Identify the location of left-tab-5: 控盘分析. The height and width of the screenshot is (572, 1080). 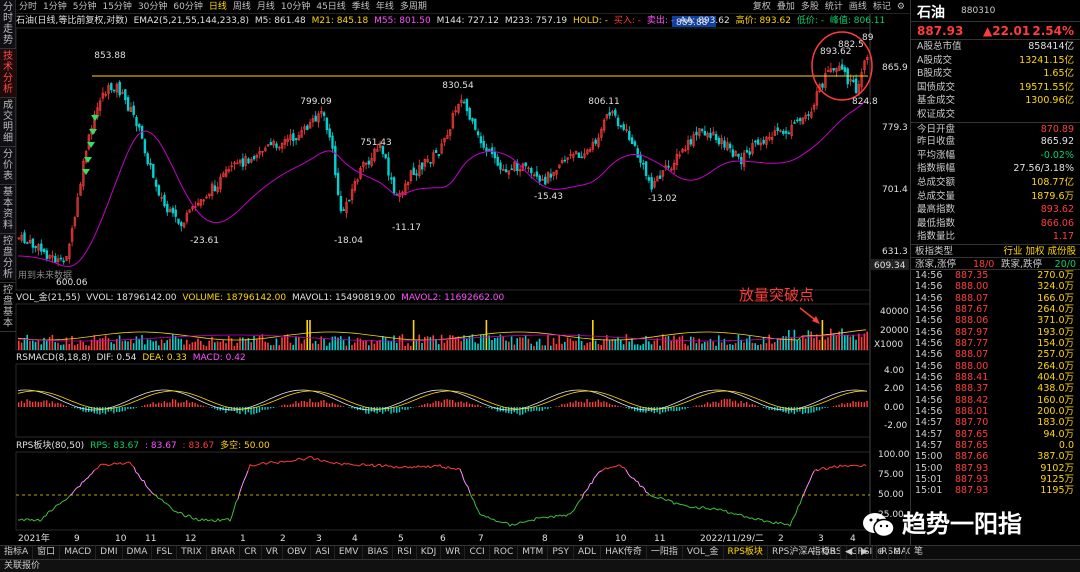
(8, 258).